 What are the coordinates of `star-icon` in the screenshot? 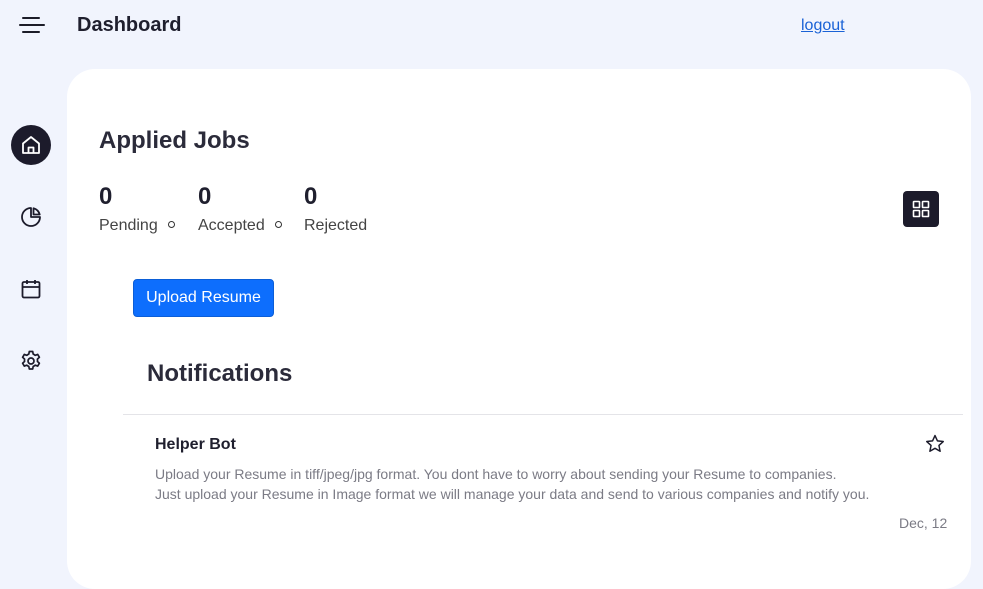 It's located at (935, 444).